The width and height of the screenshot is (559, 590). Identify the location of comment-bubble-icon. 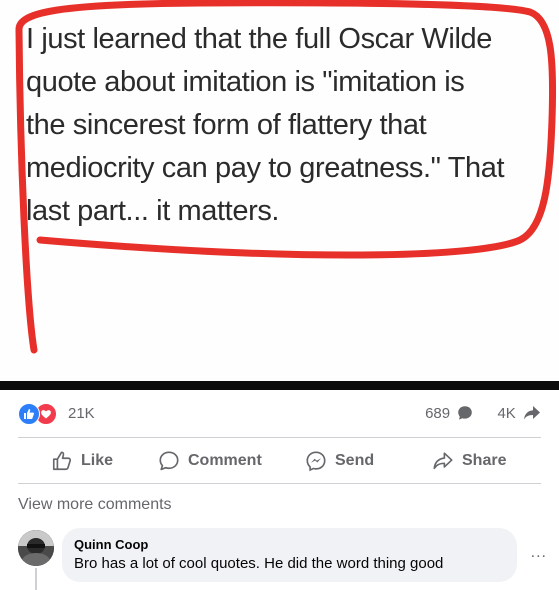
(465, 413).